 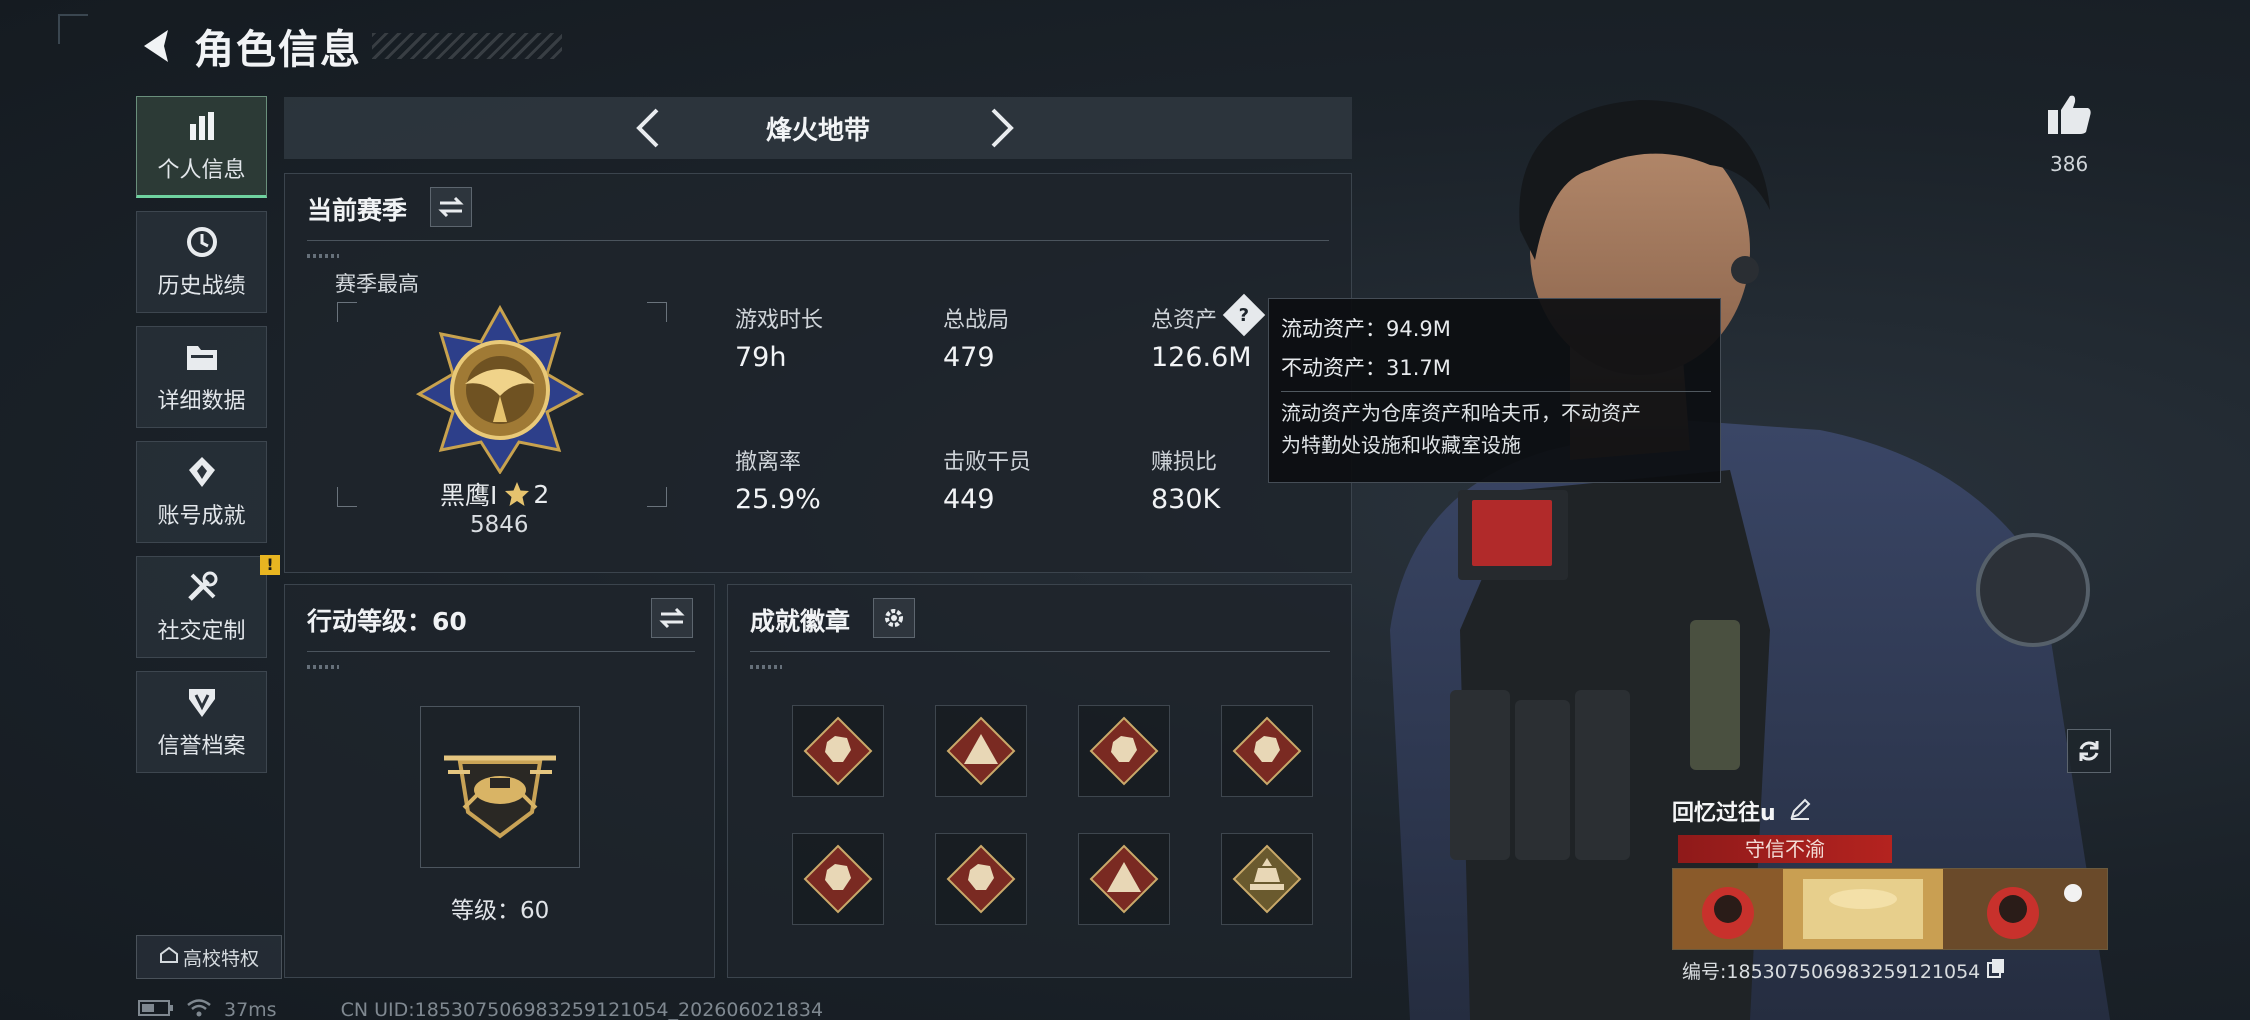 What do you see at coordinates (1039, 781) in the screenshot?
I see `achievement-badges-panel: 成就徽章` at bounding box center [1039, 781].